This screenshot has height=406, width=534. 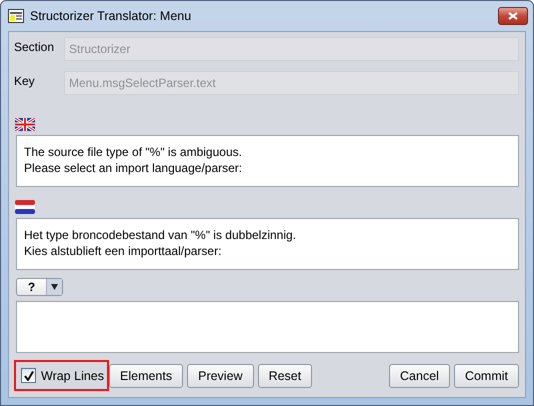 I want to click on close-icon, so click(x=513, y=16).